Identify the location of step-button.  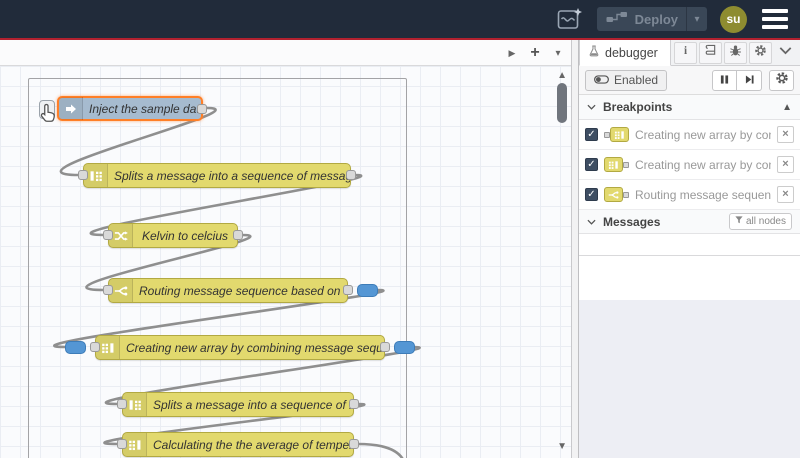
(749, 80).